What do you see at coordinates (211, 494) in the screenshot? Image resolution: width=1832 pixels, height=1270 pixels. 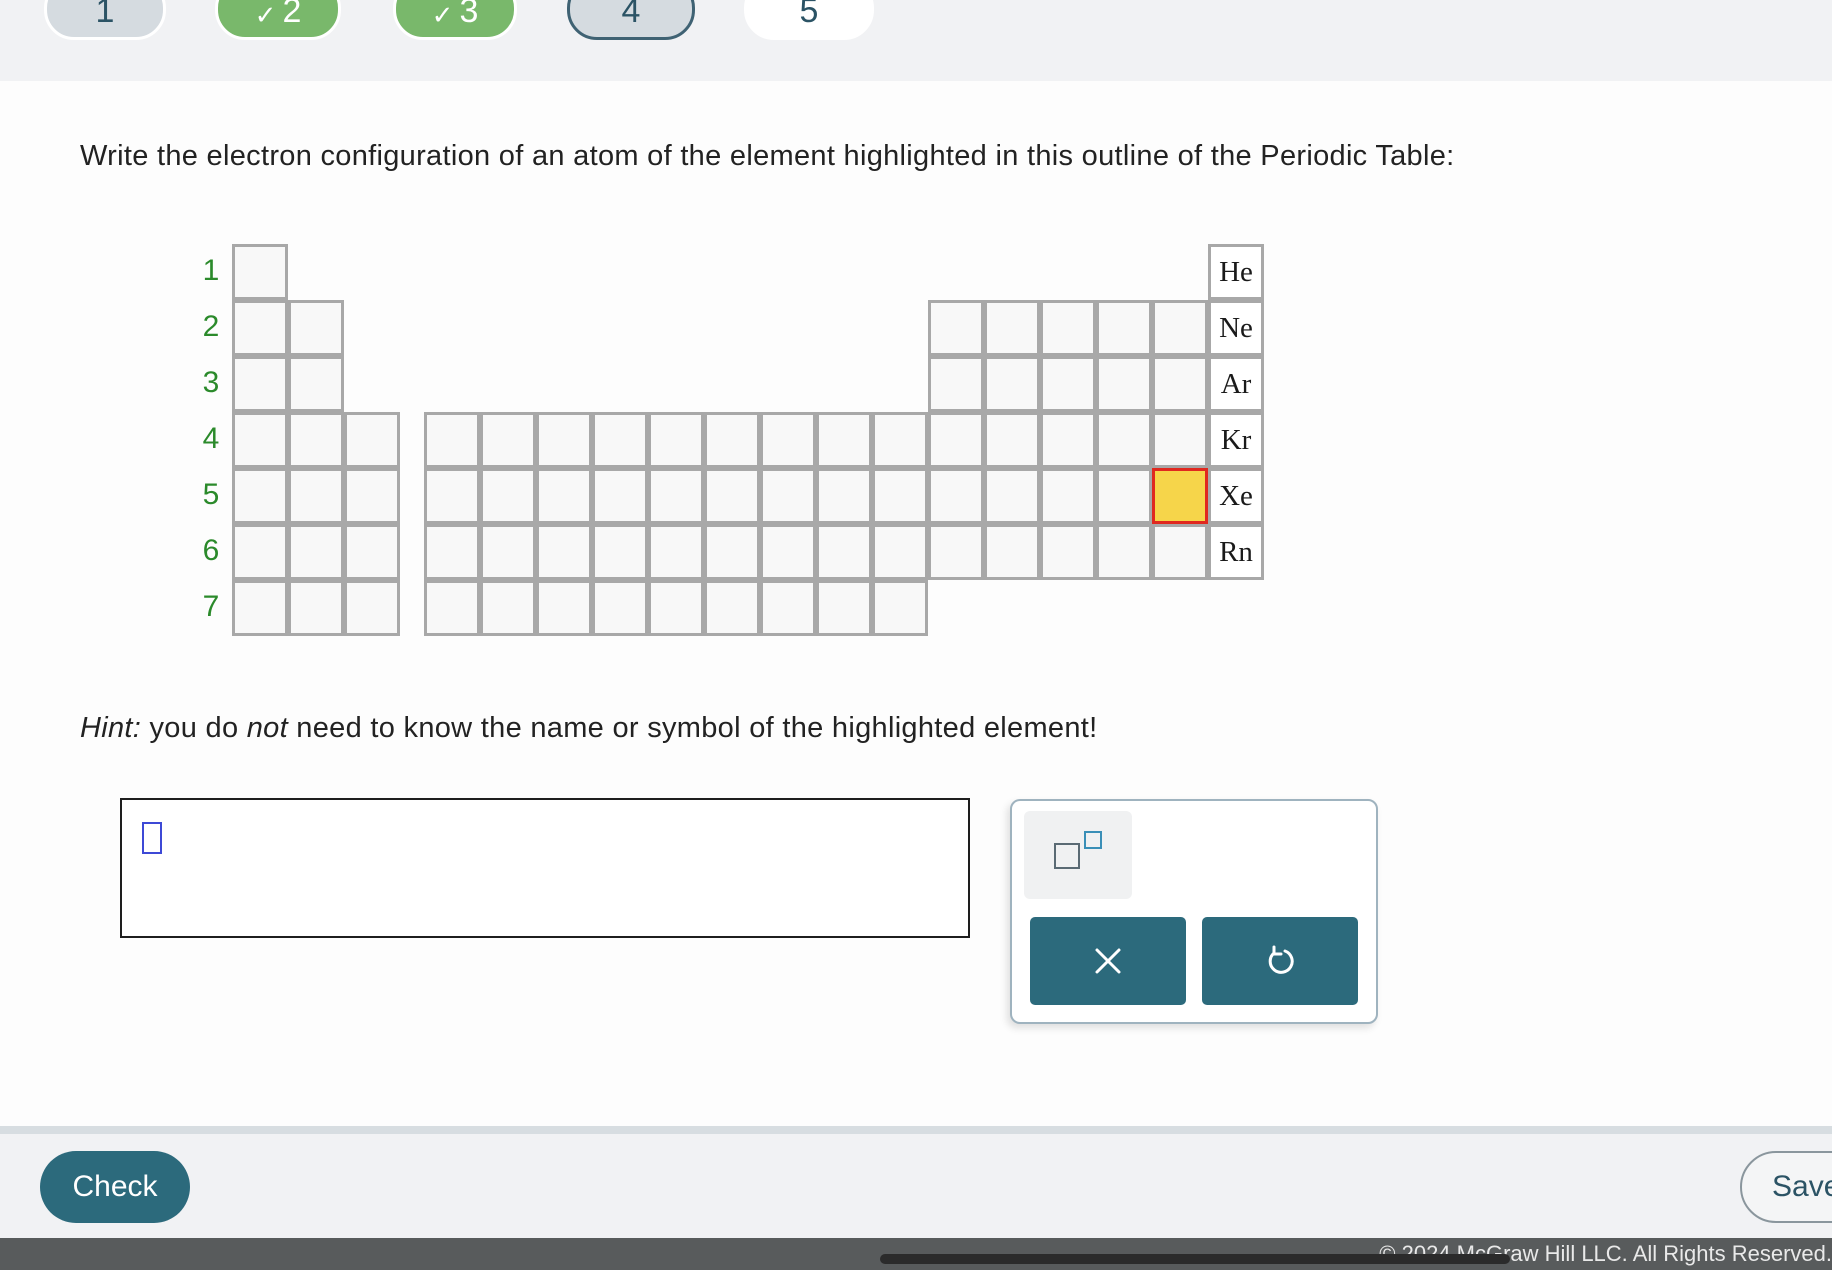 I see `period-label: 5` at bounding box center [211, 494].